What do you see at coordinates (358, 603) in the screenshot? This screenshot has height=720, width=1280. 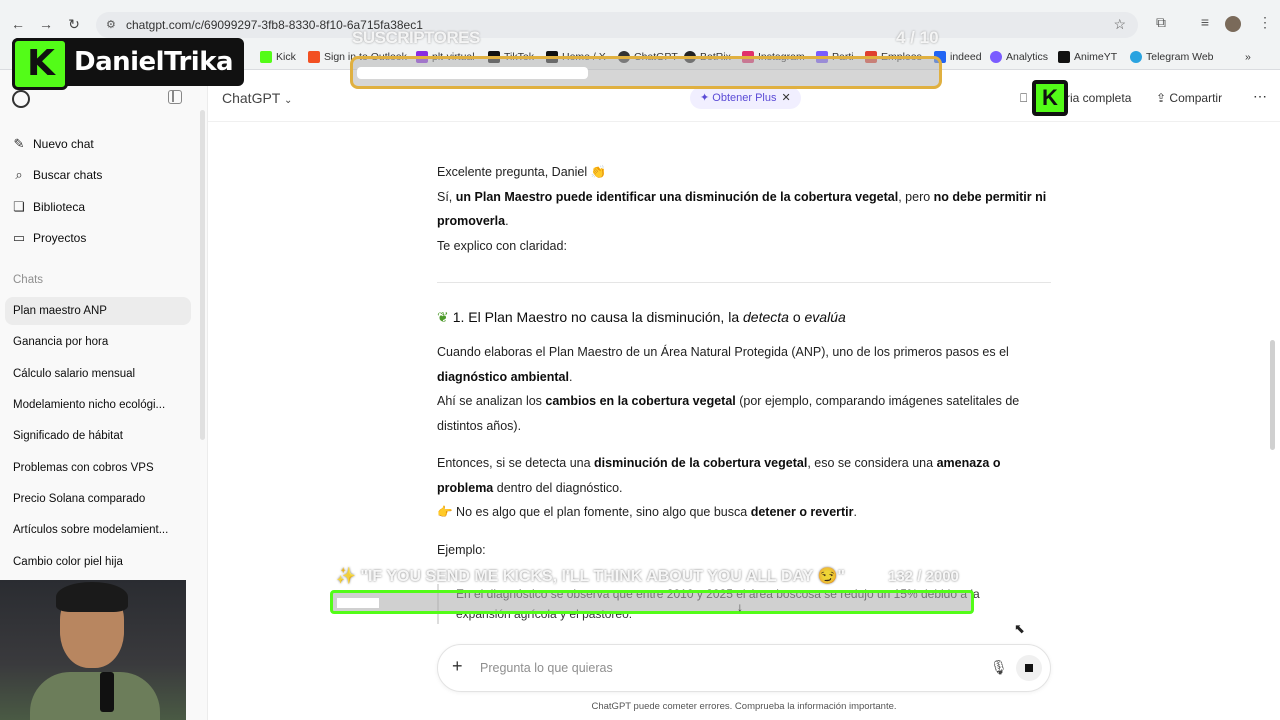 I see `kick-goal-fill` at bounding box center [358, 603].